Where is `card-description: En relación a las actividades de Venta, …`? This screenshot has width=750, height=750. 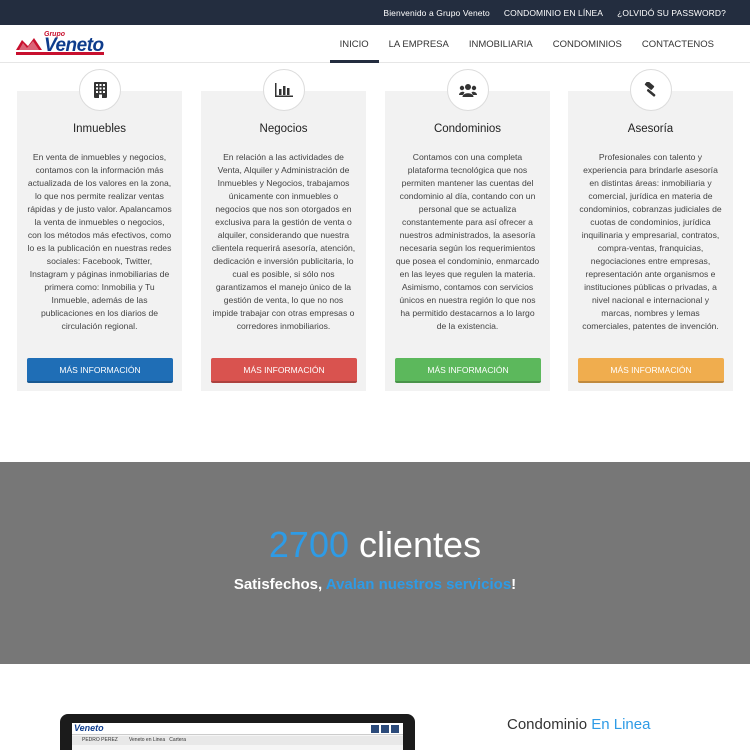 card-description: En relación a las actividades de Venta, … is located at coordinates (283, 241).